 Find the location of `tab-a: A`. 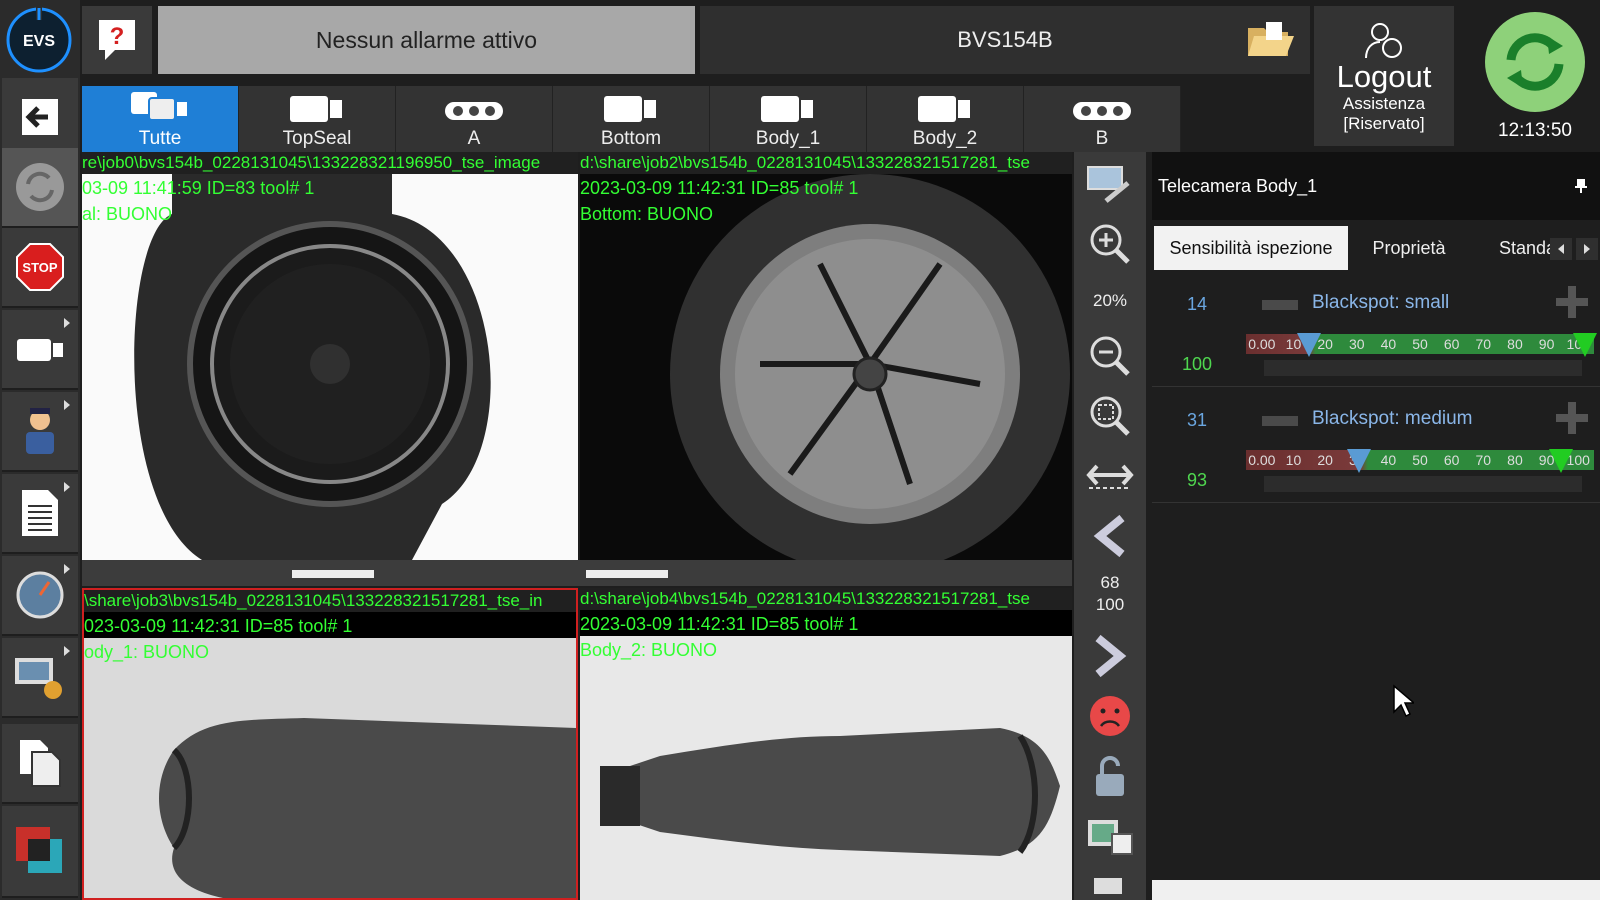

tab-a: A is located at coordinates (474, 119).